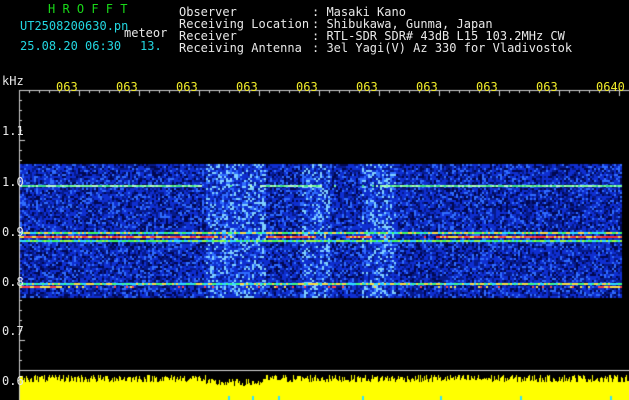  I want to click on freq-label: 0.6, so click(13, 381).